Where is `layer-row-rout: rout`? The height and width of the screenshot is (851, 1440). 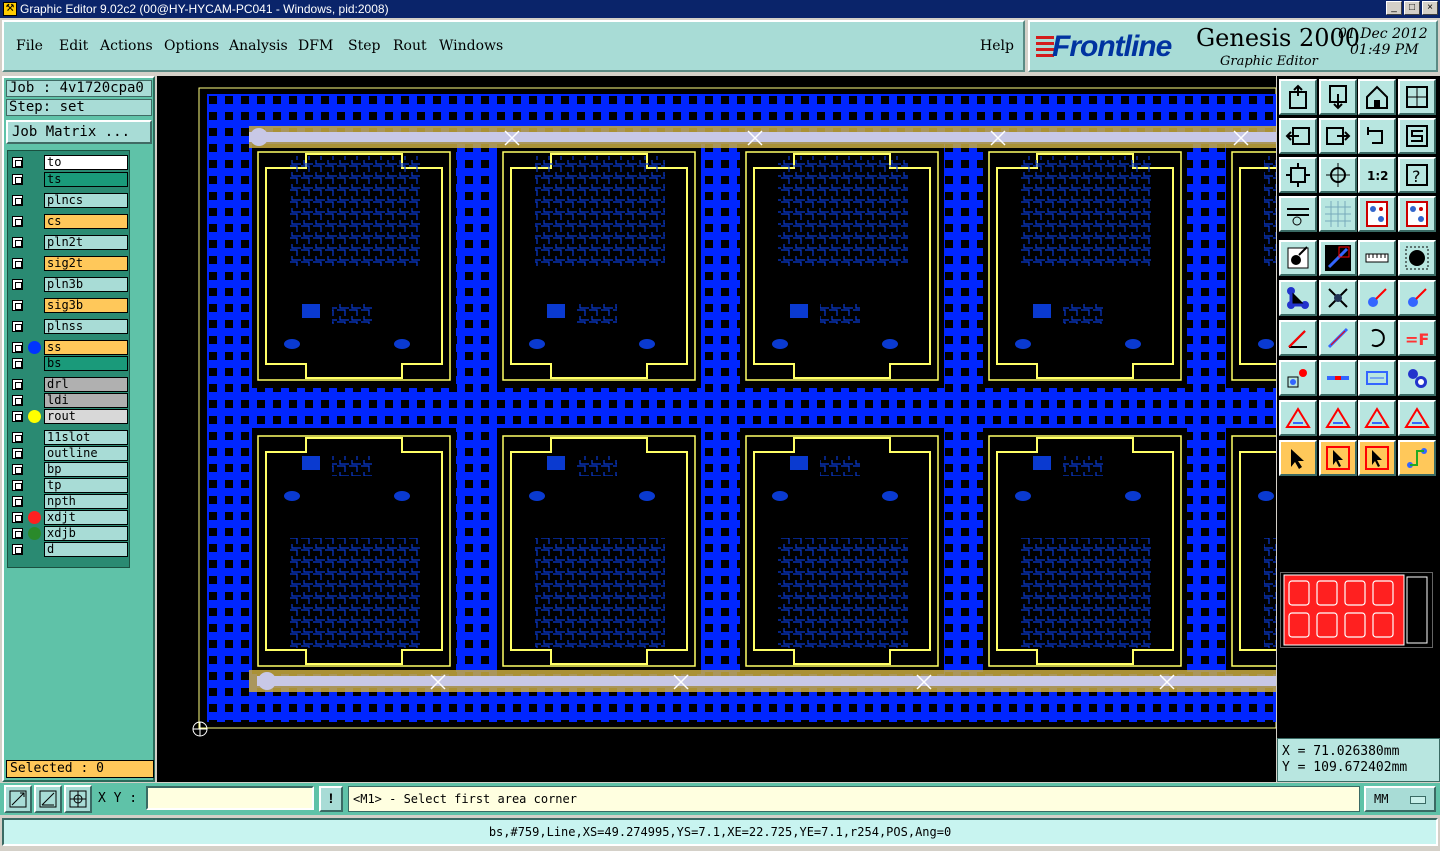
layer-row-rout: rout is located at coordinates (69, 416).